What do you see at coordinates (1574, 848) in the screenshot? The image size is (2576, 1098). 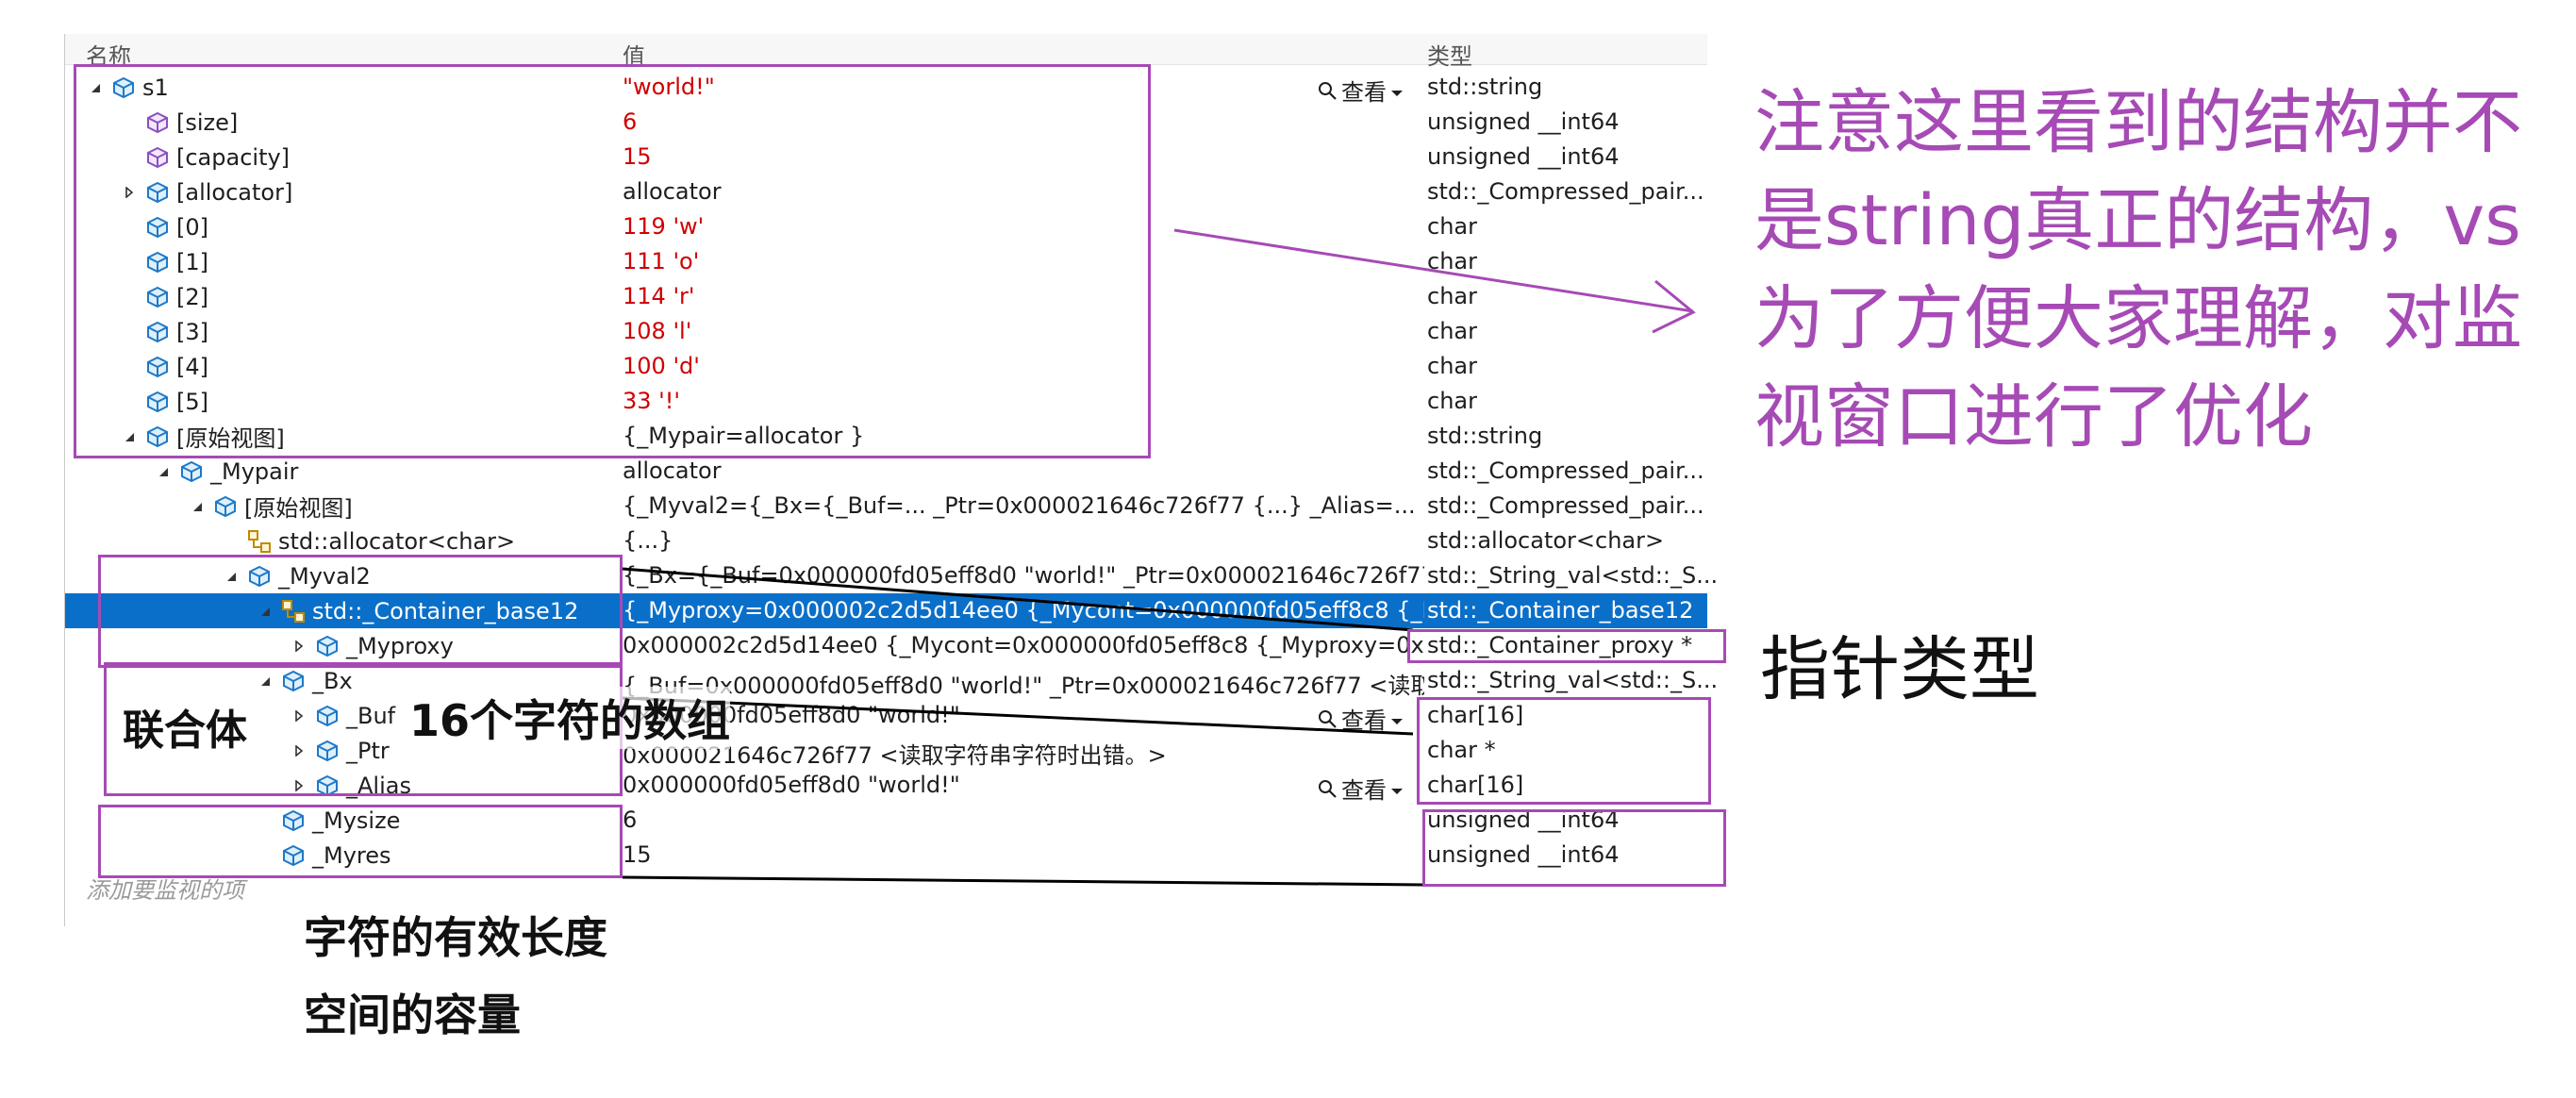 I see `annotation-box-size-types` at bounding box center [1574, 848].